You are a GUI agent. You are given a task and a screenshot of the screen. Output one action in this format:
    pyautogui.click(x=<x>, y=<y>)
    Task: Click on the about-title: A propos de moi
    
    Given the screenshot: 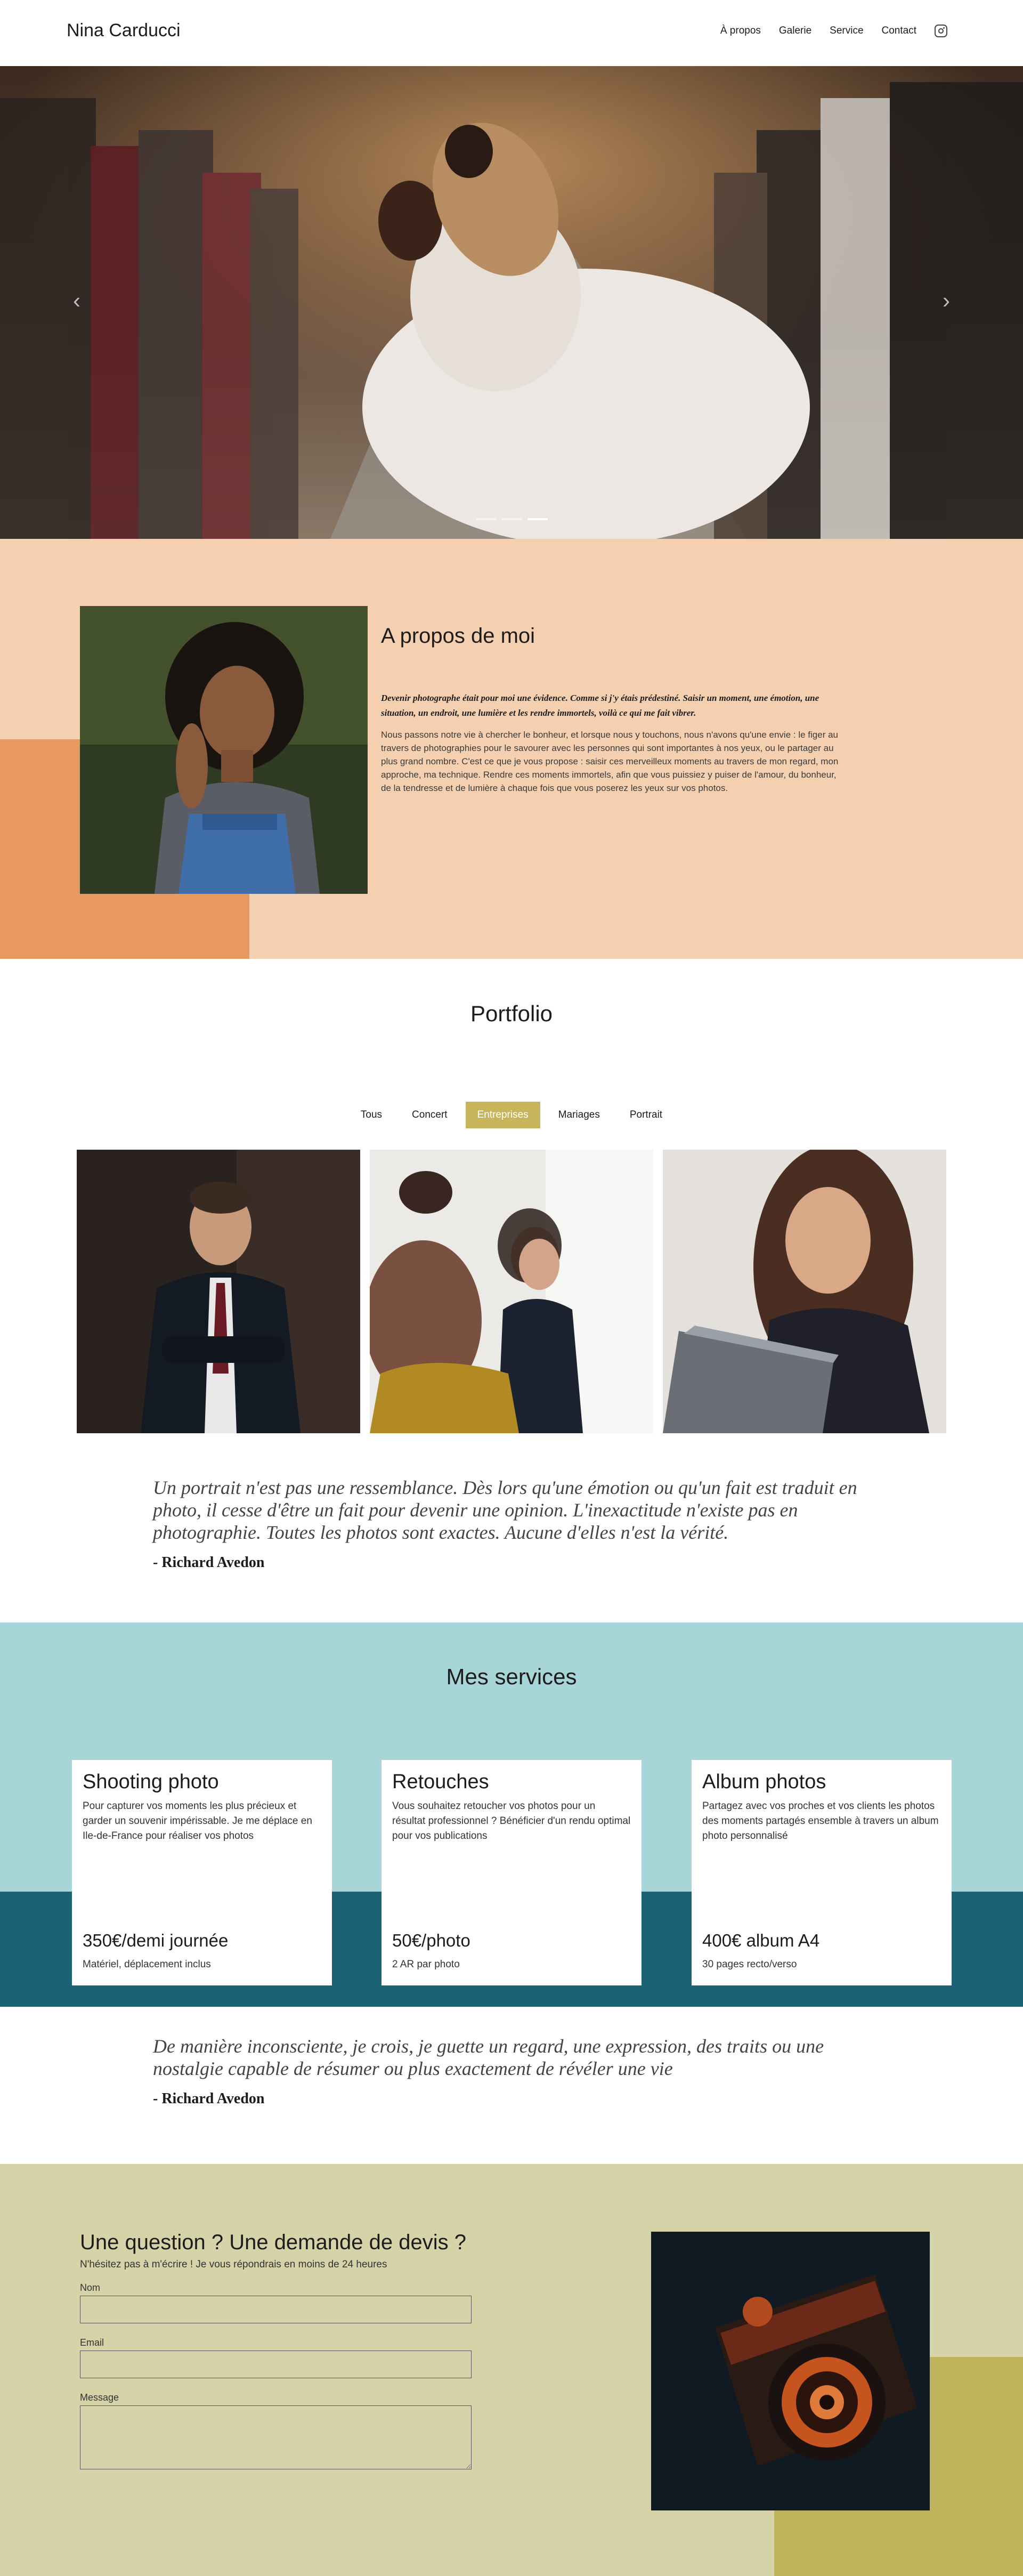 What is the action you would take?
    pyautogui.click(x=458, y=636)
    